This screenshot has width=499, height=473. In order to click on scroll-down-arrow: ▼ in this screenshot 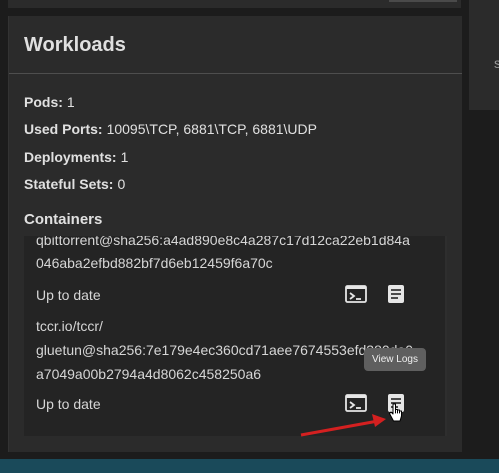, I will do `click(446, 427)`.